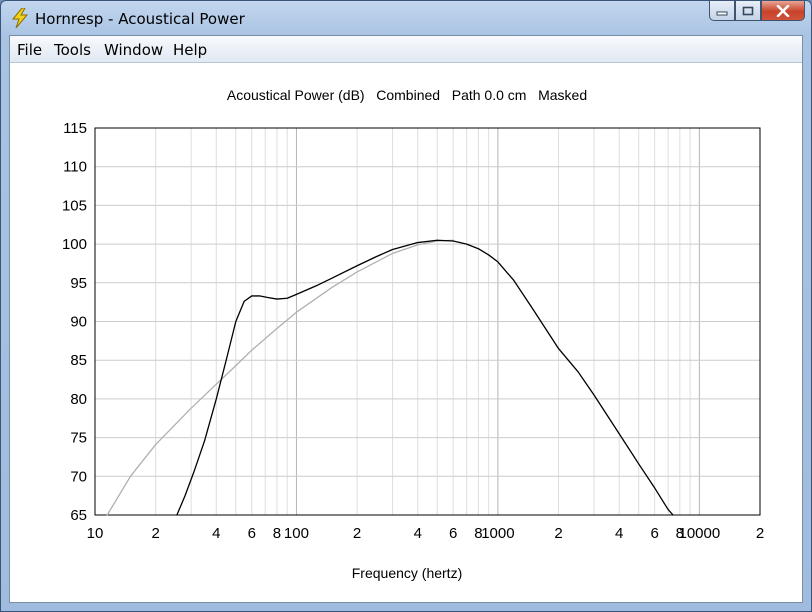 The height and width of the screenshot is (612, 812). I want to click on y-tick-label: 110, so click(75, 167).